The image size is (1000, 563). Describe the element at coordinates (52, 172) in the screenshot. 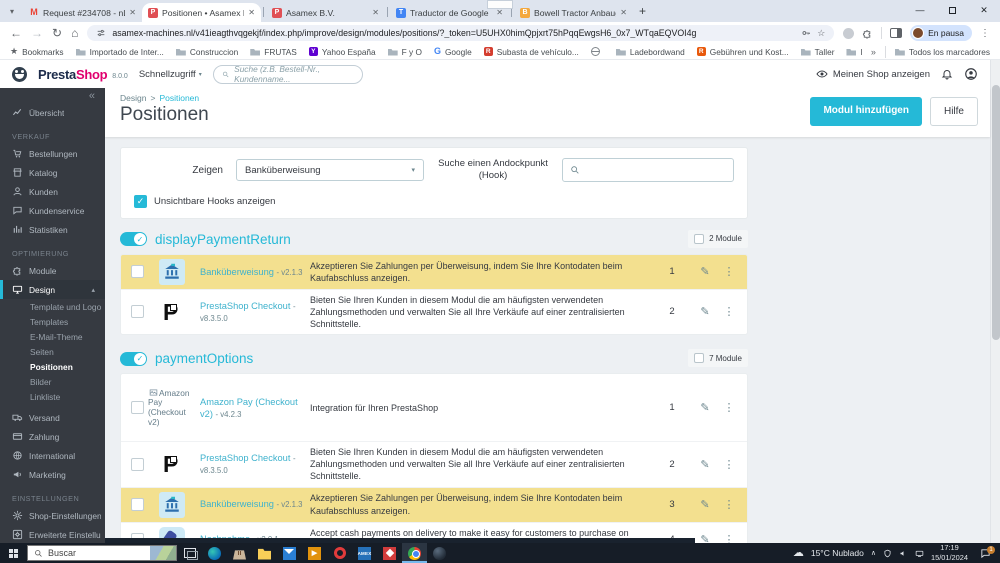

I see `sidebar-item-katalog: Katalog` at that location.